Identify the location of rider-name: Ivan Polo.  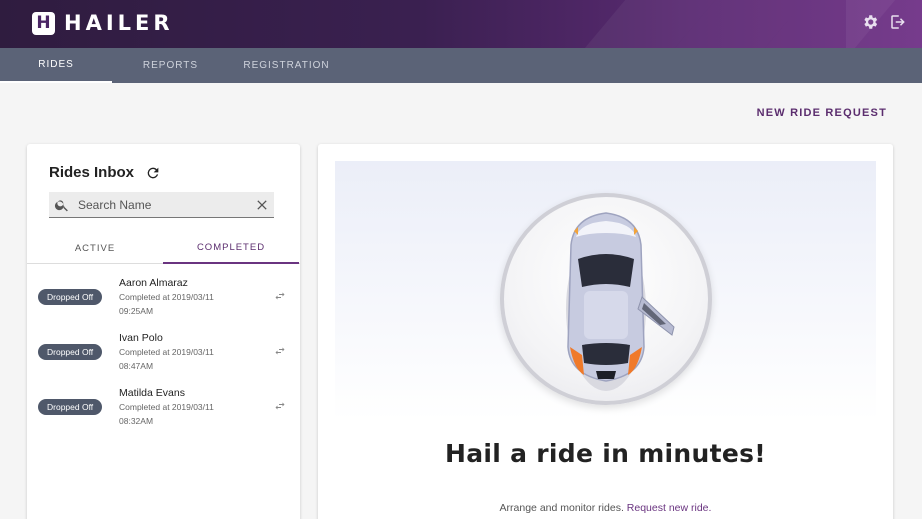
(141, 338).